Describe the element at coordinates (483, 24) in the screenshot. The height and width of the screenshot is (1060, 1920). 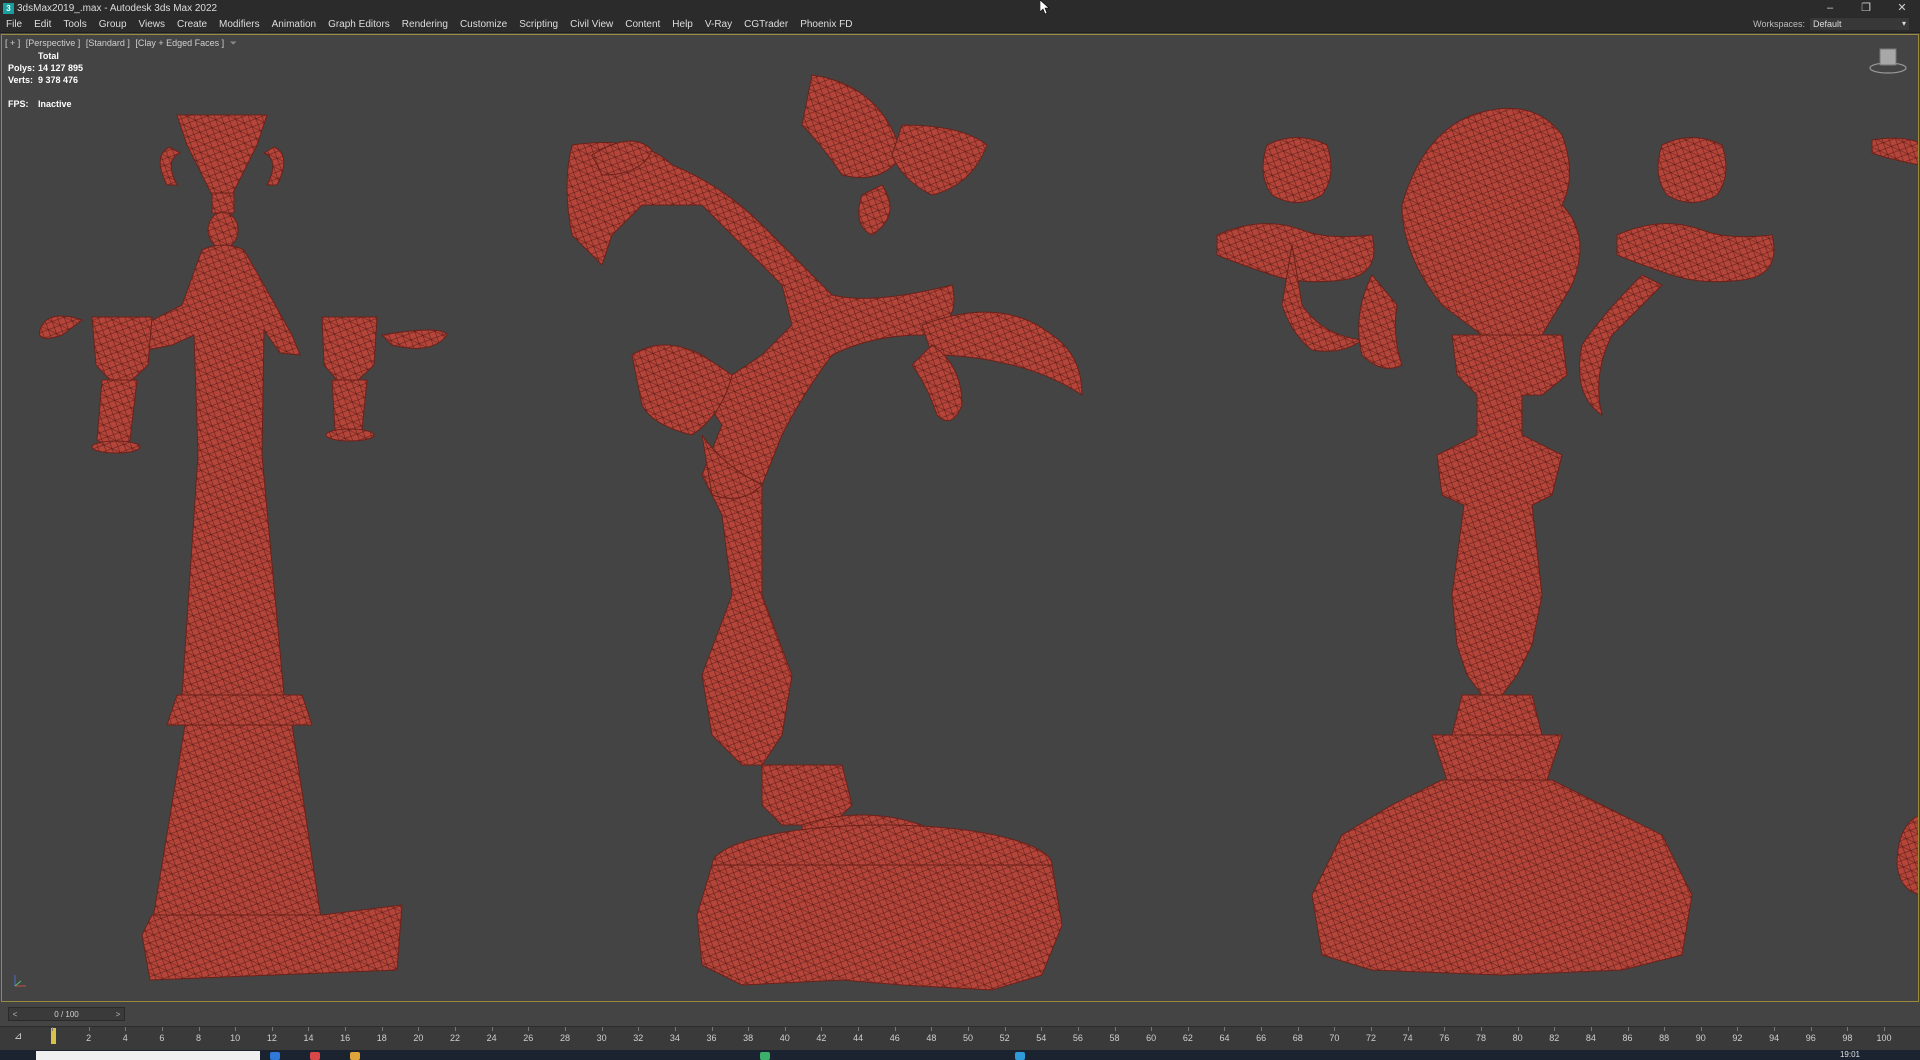
I see `menu-customize: Customize` at that location.